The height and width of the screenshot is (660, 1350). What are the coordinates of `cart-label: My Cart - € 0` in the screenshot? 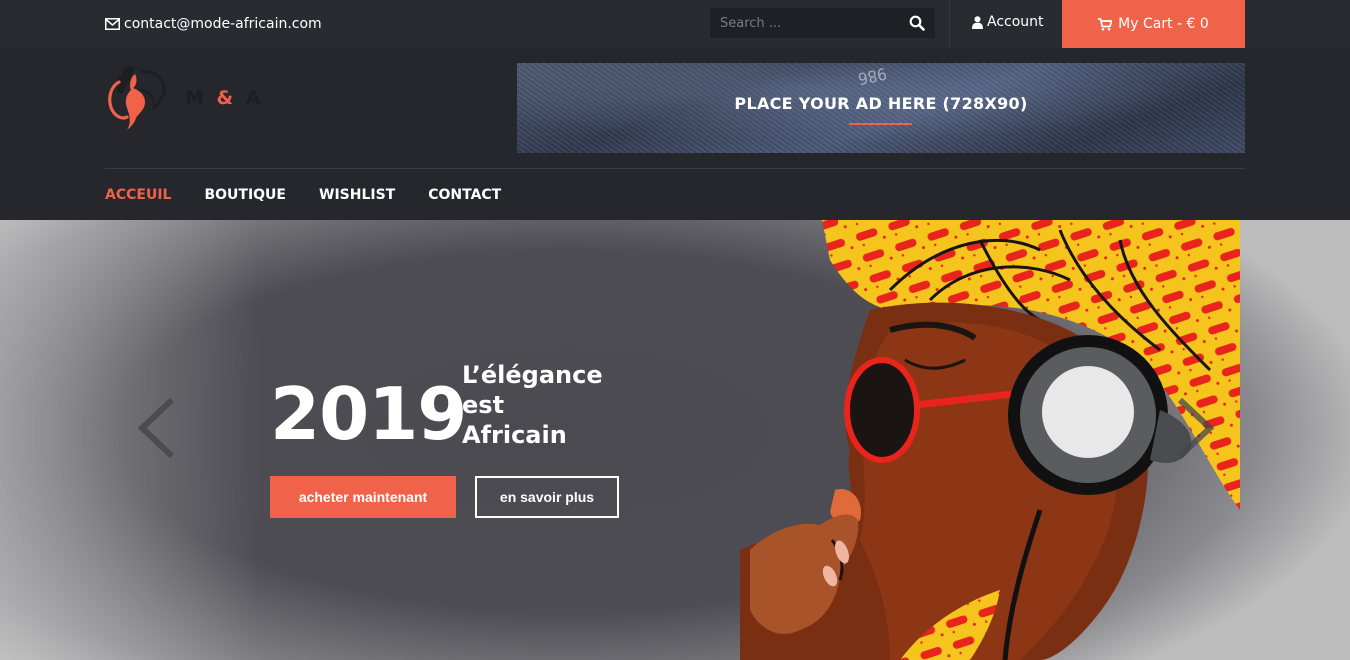 It's located at (1163, 24).